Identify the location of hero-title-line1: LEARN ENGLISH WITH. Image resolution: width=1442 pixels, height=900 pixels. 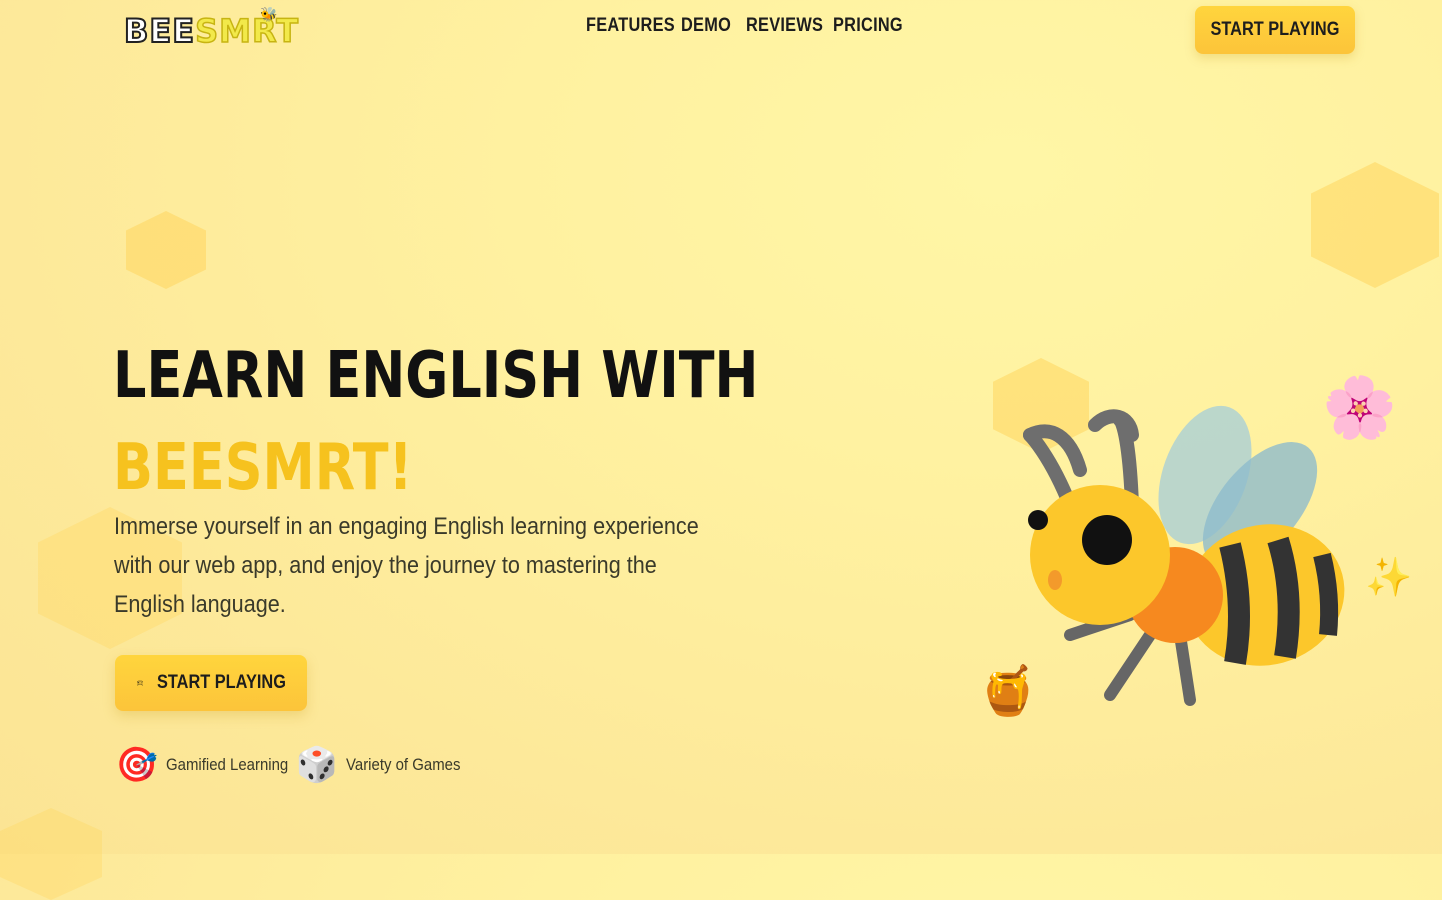
(436, 376).